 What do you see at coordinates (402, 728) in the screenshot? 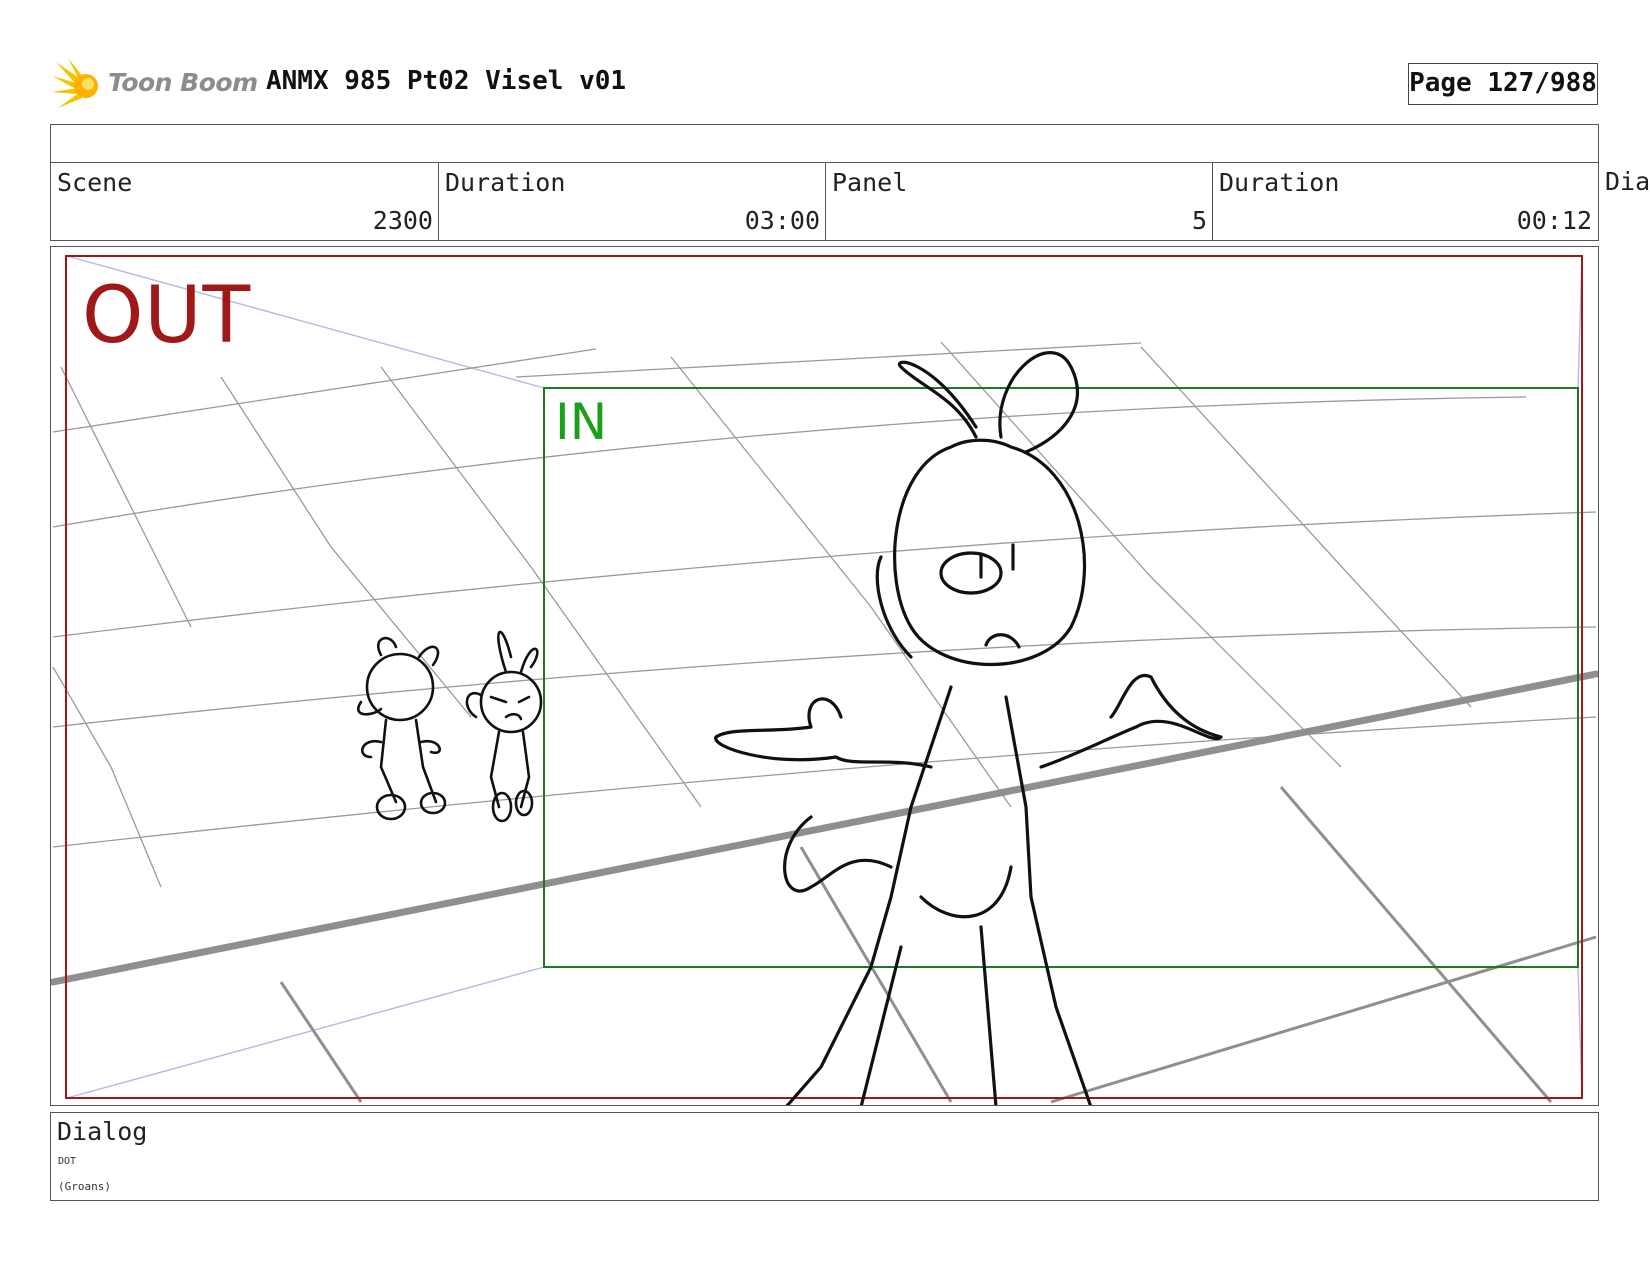
I see `character-wakko-sketch` at bounding box center [402, 728].